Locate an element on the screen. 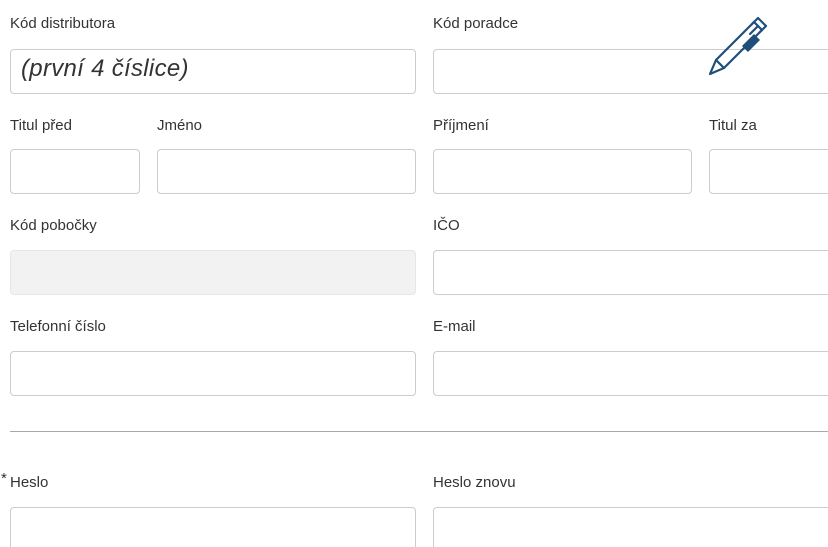  password-label: Heslo is located at coordinates (29, 482).